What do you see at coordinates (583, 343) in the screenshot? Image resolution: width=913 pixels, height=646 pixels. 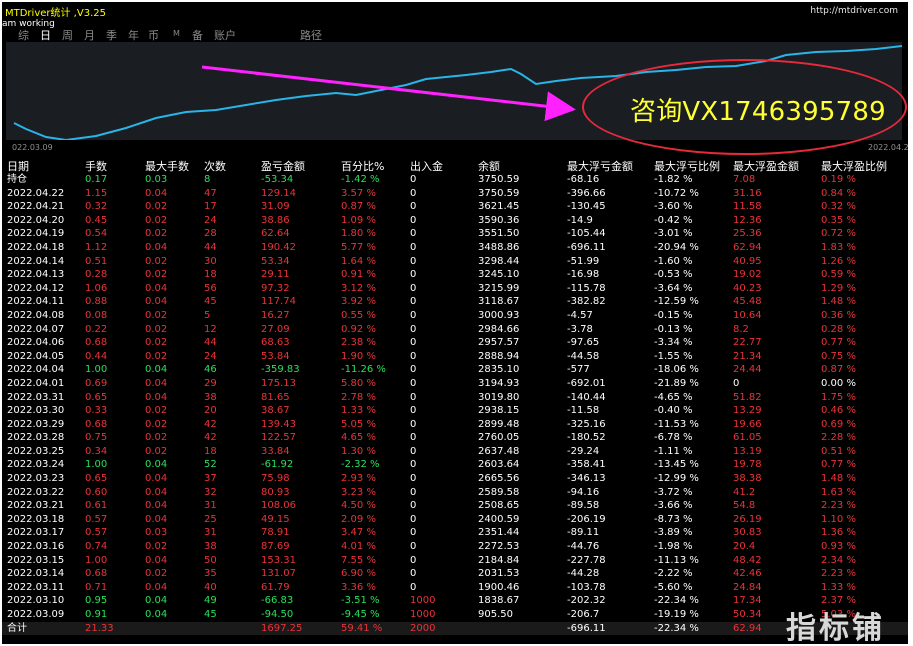 I see `cell-max-floating-loss: -97.65` at bounding box center [583, 343].